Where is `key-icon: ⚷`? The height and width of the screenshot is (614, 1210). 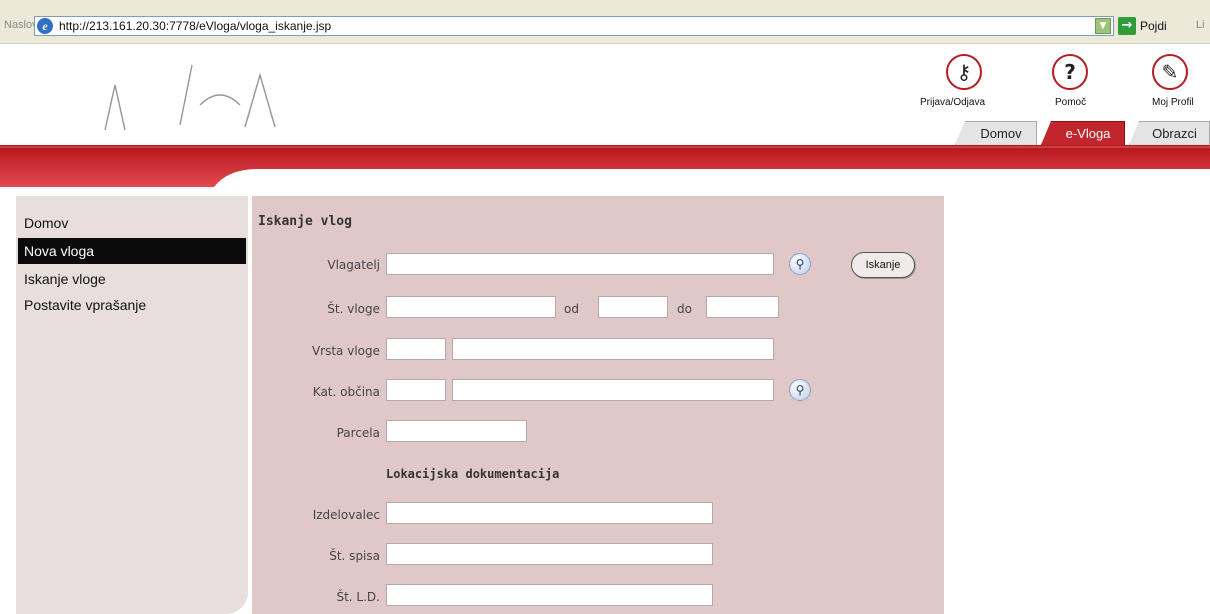
key-icon: ⚷ is located at coordinates (964, 72).